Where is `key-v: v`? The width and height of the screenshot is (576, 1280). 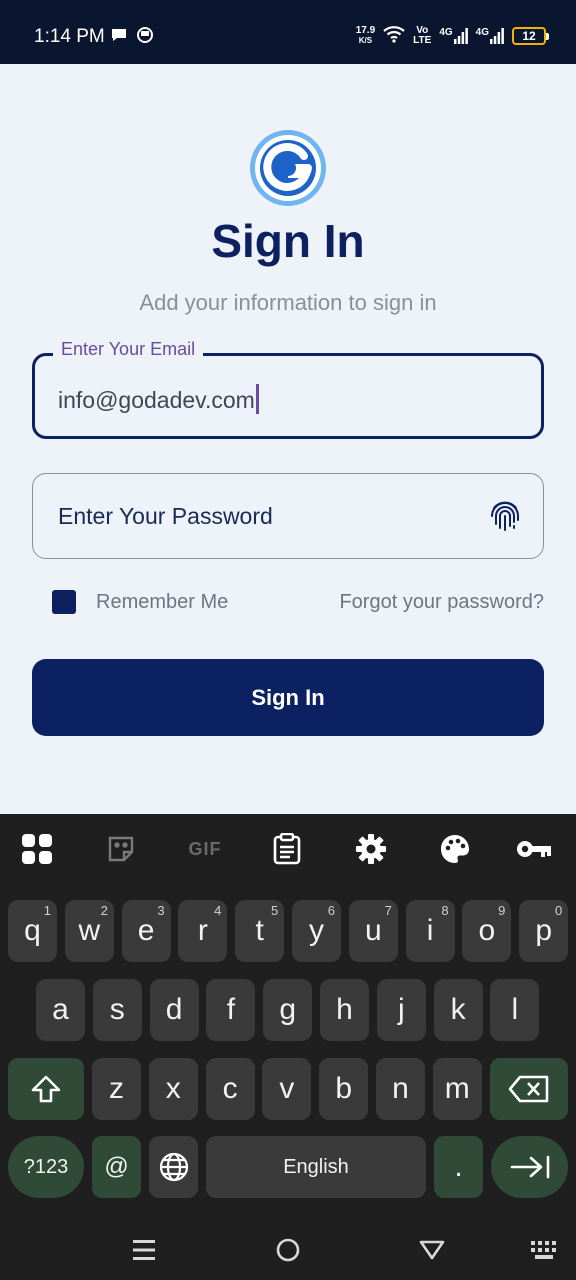 key-v: v is located at coordinates (287, 1089).